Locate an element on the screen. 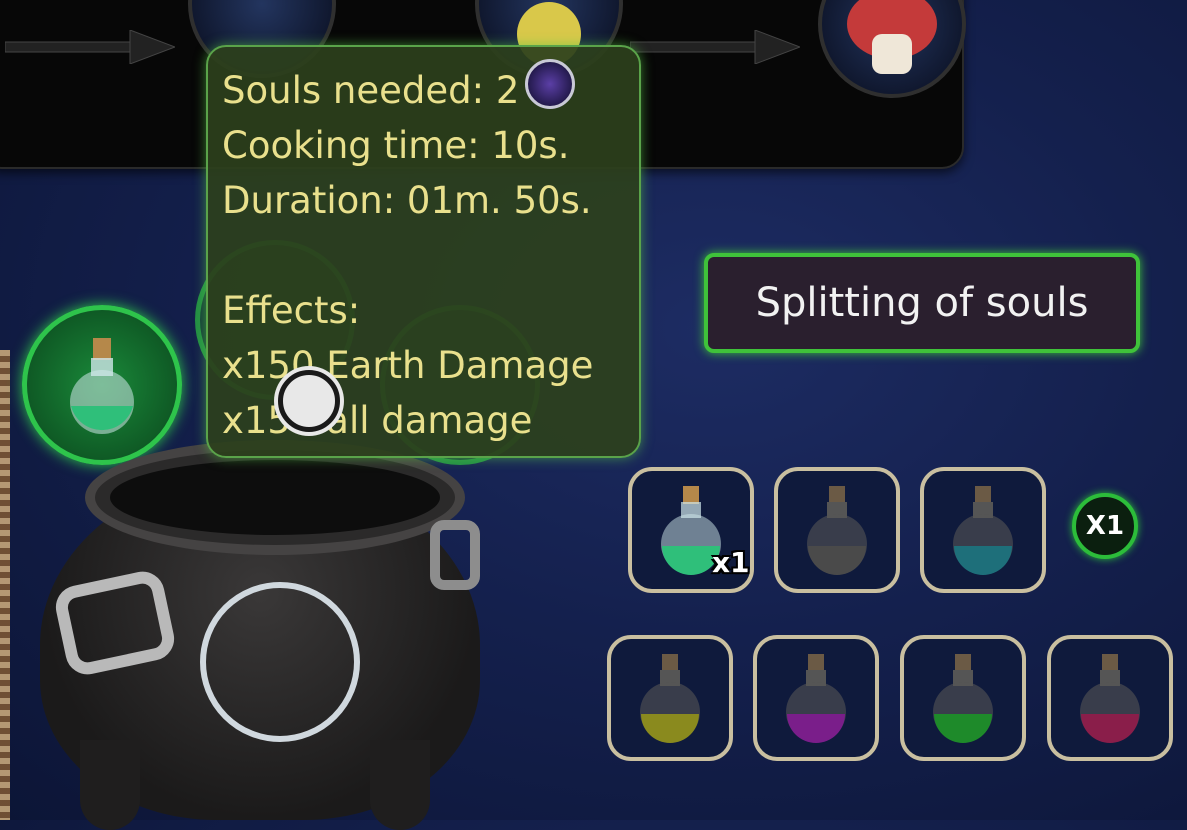  yellow-potion-icon is located at coordinates (670, 698).